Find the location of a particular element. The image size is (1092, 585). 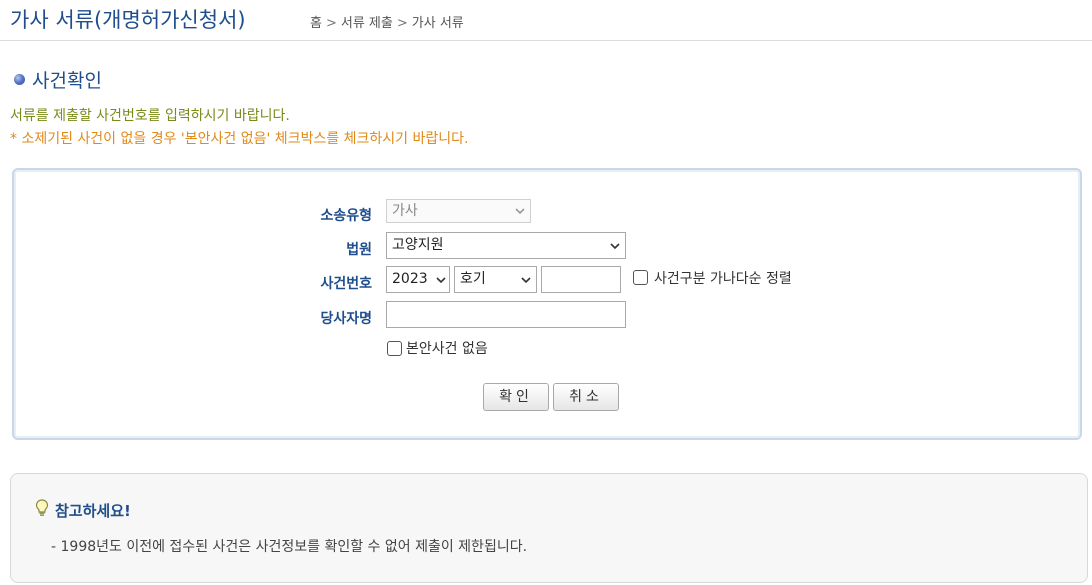

note-title-text: 참고하세요! is located at coordinates (93, 511).